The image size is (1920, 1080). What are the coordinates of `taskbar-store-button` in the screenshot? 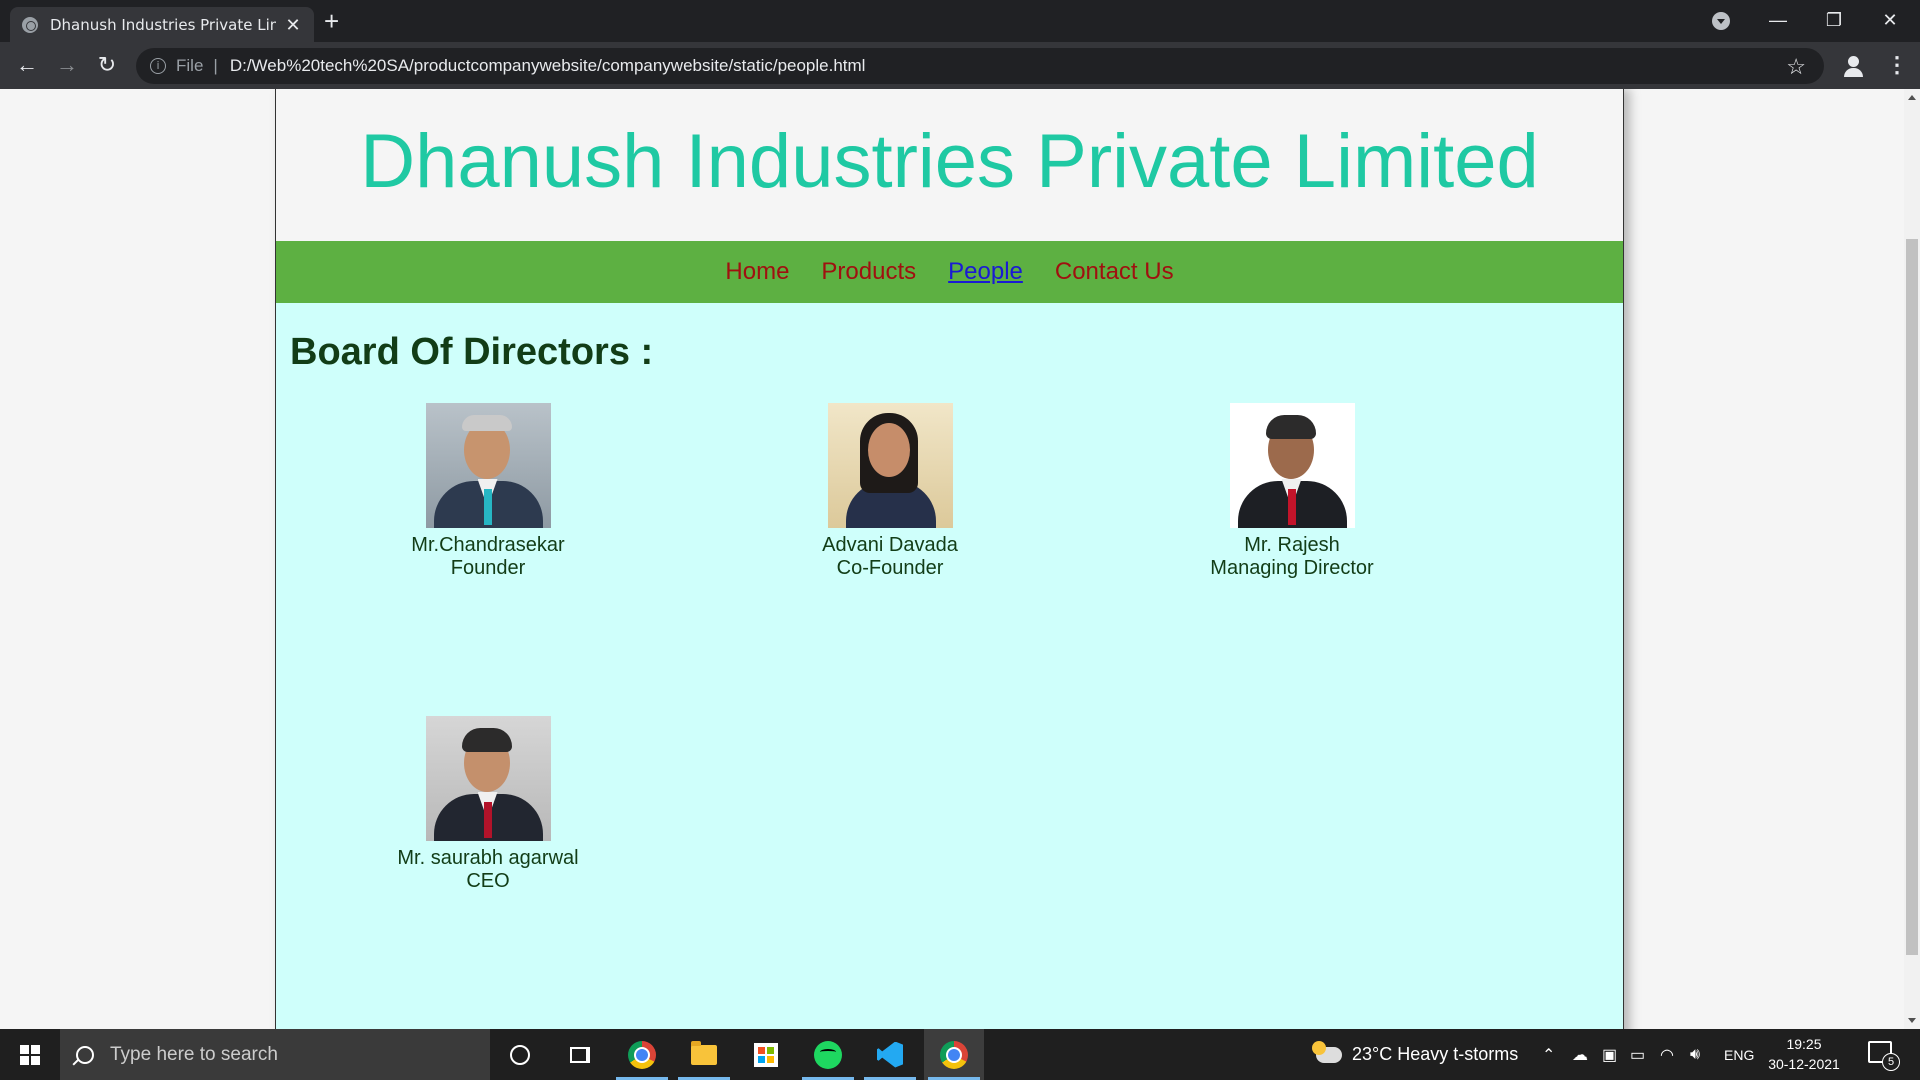 It's located at (766, 1054).